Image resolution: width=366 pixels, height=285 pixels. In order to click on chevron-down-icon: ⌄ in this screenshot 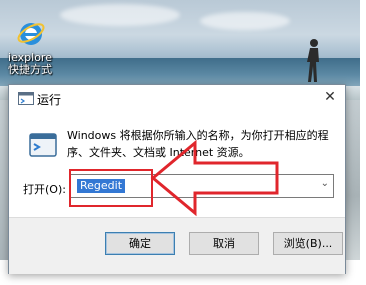, I will do `click(325, 183)`.